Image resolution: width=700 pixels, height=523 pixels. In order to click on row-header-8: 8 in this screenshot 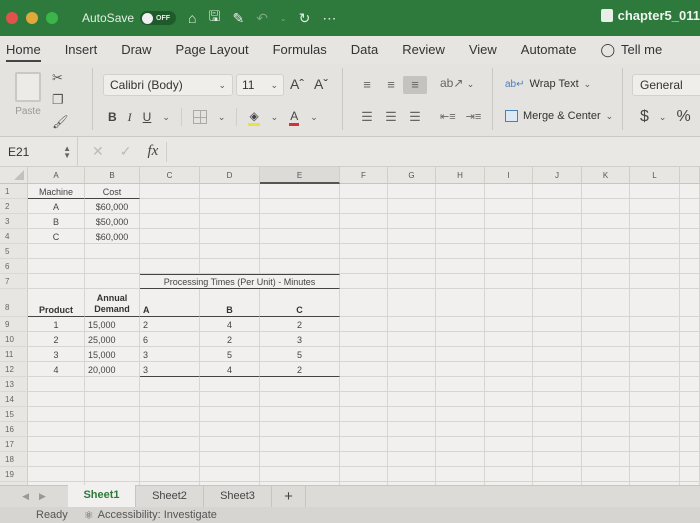, I will do `click(14, 303)`.